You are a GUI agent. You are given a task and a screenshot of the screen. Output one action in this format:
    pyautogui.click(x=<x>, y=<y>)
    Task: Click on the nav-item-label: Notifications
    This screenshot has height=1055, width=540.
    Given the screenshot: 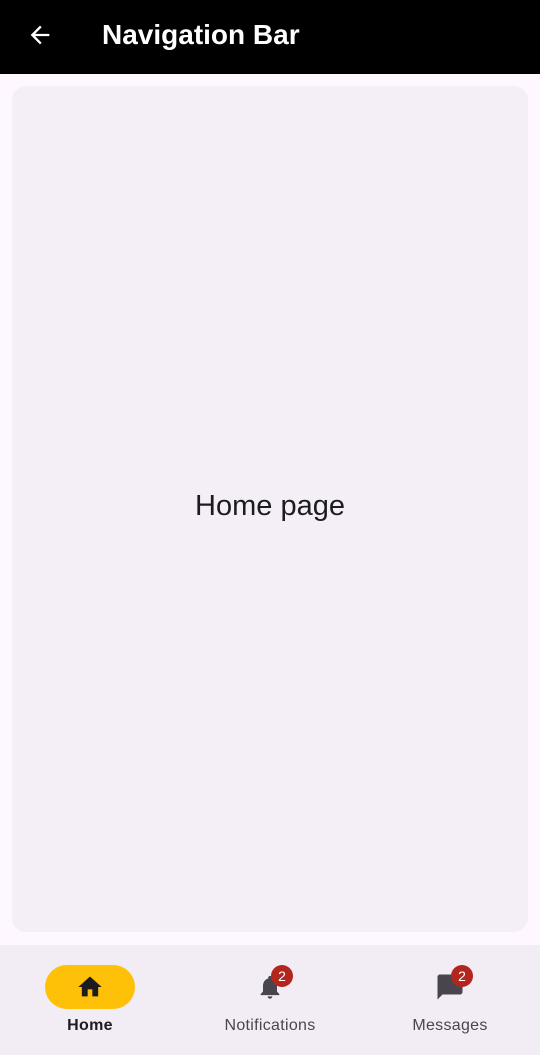 What is the action you would take?
    pyautogui.click(x=270, y=1025)
    